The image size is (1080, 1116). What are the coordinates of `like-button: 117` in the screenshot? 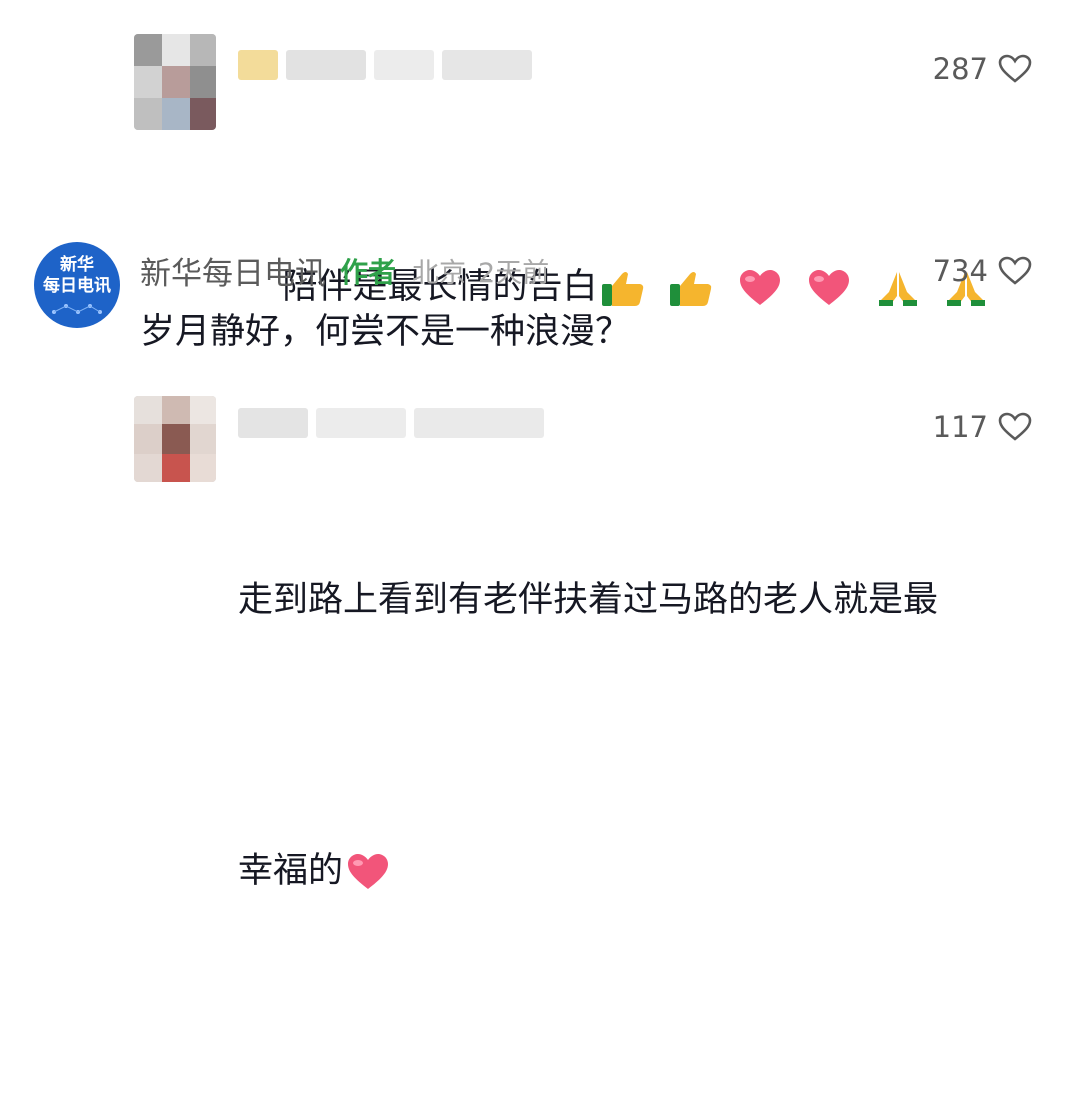 It's located at (982, 427).